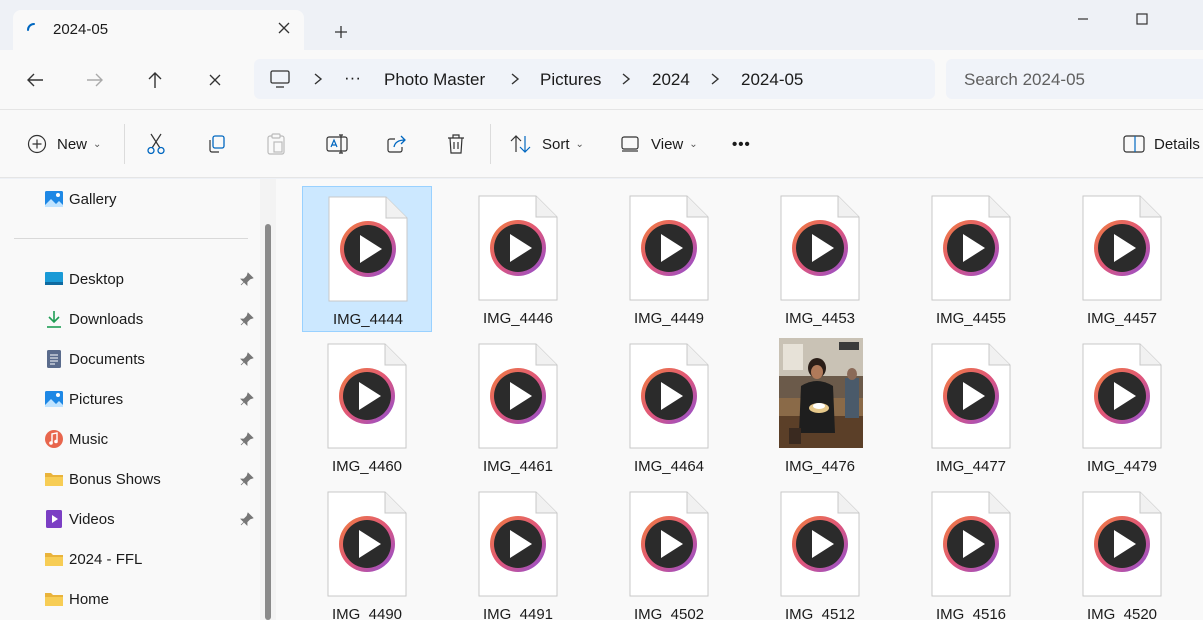  Describe the element at coordinates (83, 399) in the screenshot. I see `sidebar-item-pictures: Pictures` at that location.